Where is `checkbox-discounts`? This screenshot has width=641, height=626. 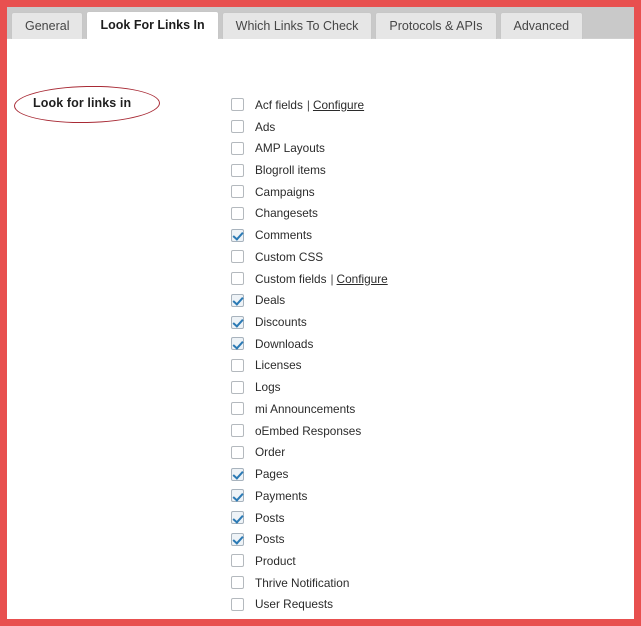 checkbox-discounts is located at coordinates (237, 322).